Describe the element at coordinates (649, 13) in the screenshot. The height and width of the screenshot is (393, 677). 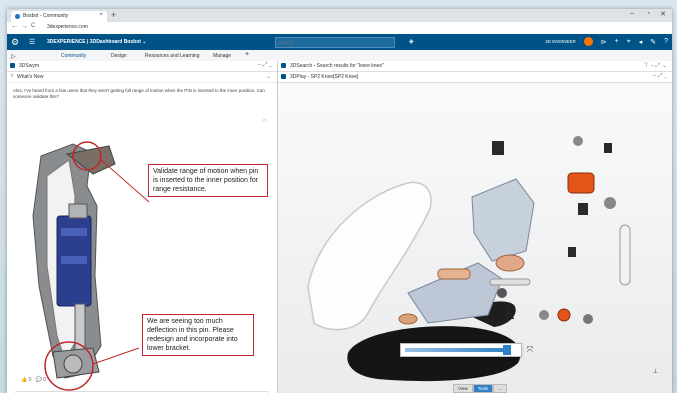
I see `maximize-button: ▫` at that location.